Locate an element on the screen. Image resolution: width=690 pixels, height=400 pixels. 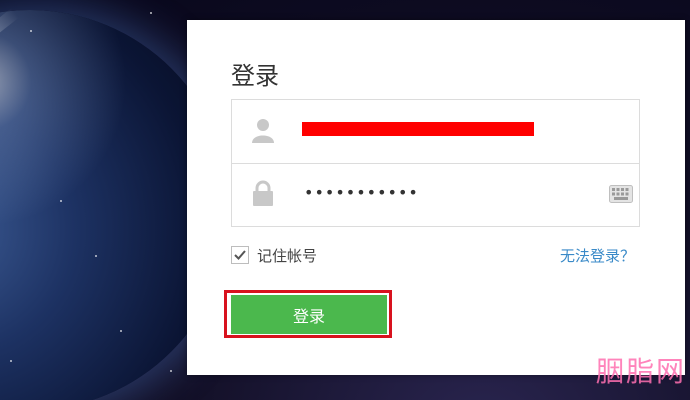
username-field is located at coordinates (435, 132).